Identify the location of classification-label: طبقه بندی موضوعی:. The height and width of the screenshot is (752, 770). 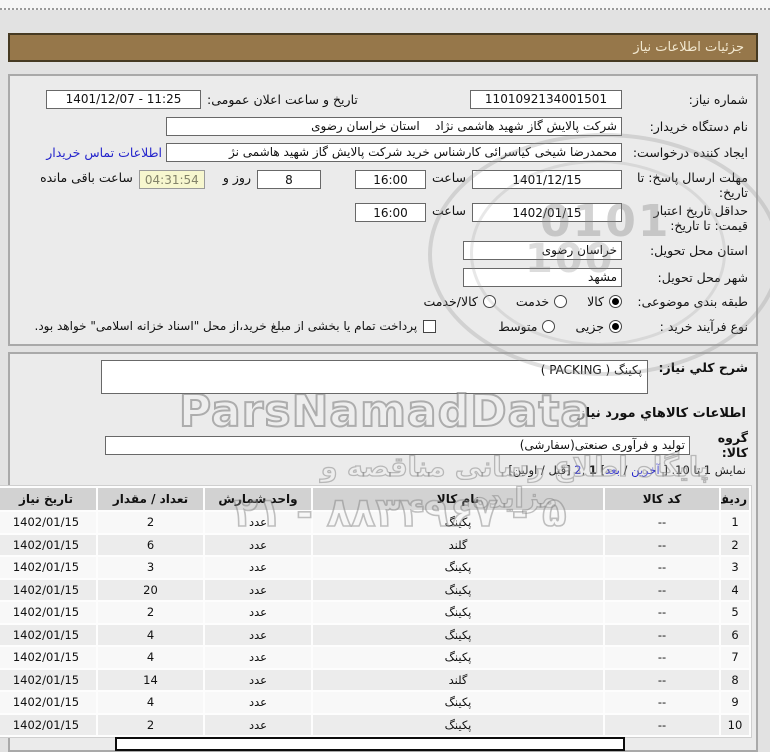
(692, 301).